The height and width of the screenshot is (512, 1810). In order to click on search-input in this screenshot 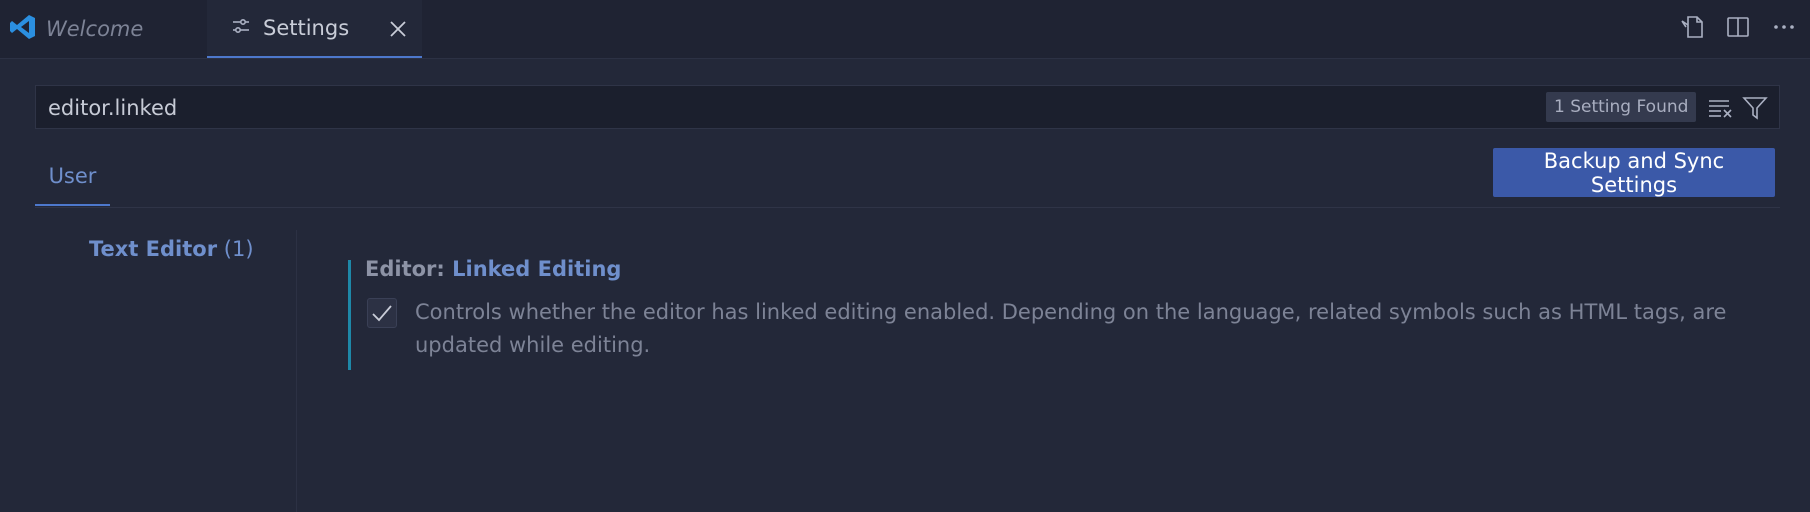, I will do `click(698, 108)`.